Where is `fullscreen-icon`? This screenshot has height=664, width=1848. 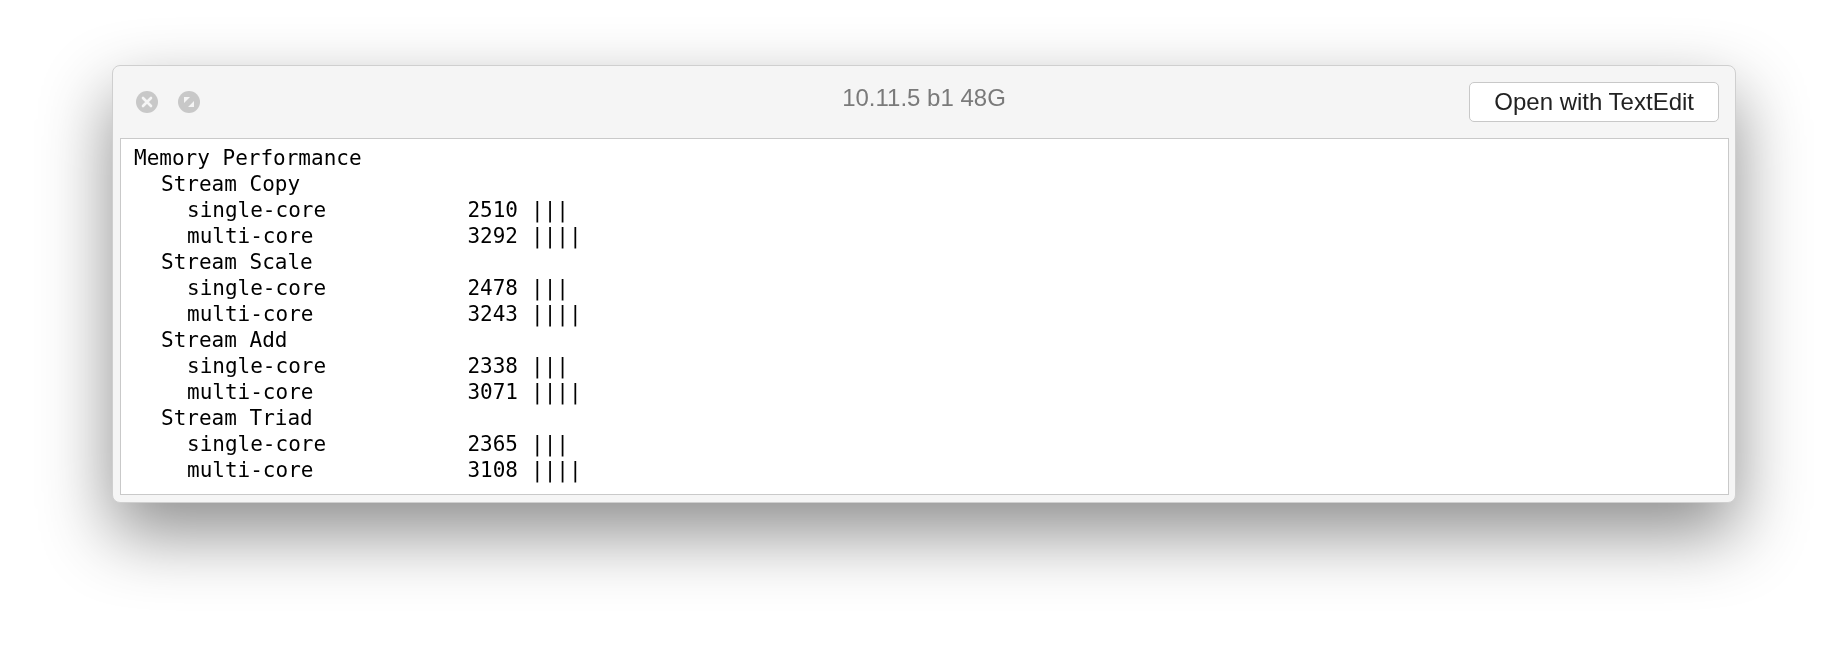 fullscreen-icon is located at coordinates (189, 102).